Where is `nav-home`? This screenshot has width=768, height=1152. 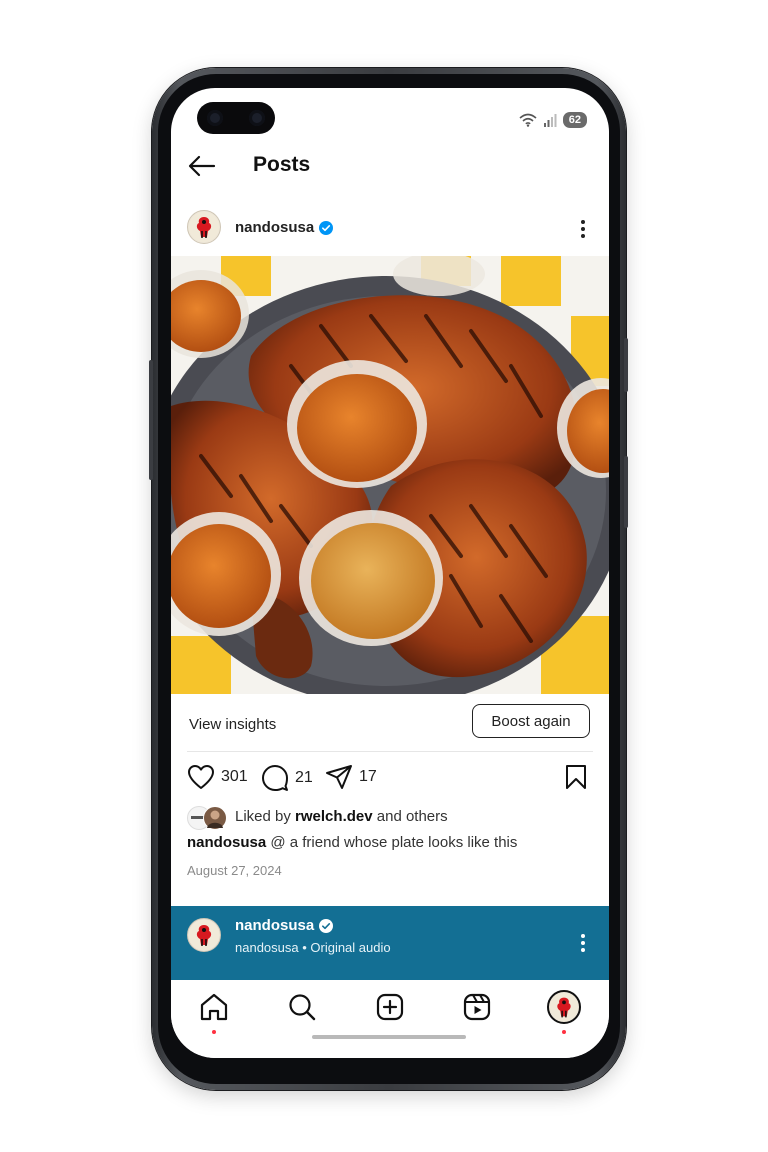
nav-home is located at coordinates (214, 1007).